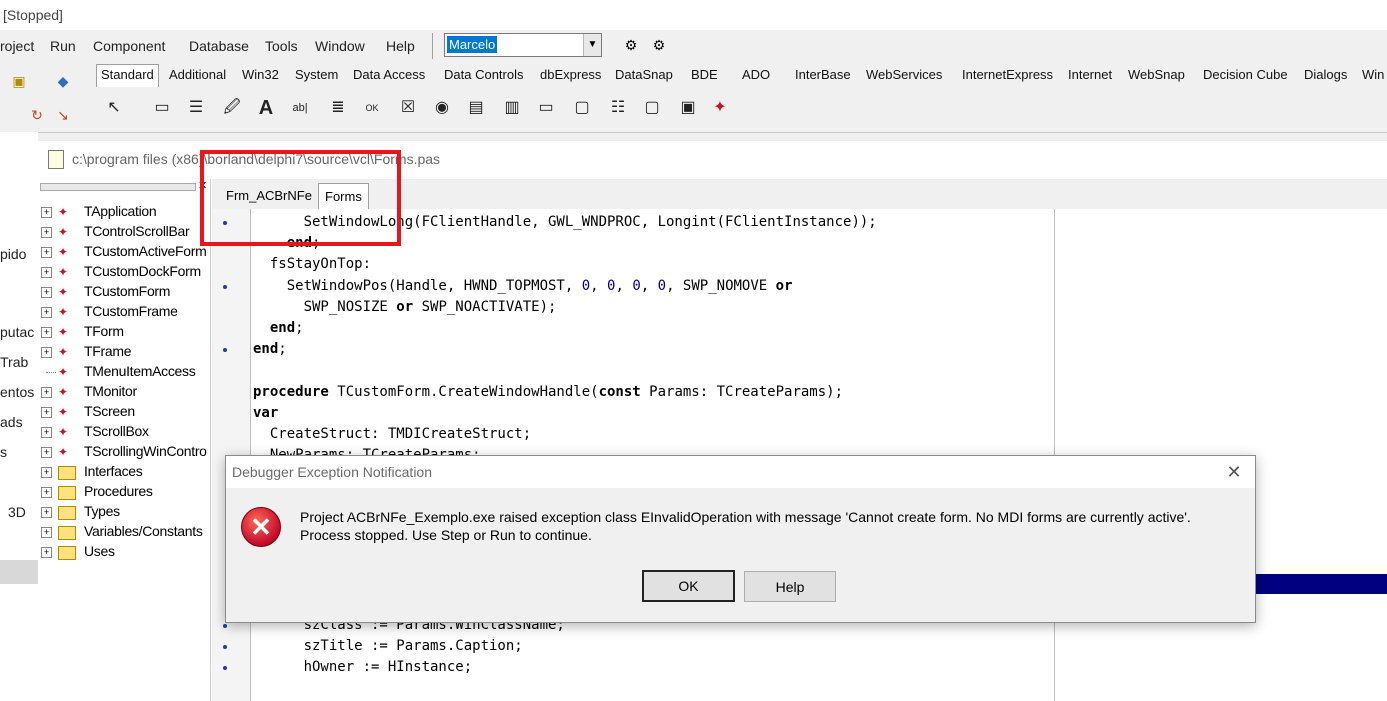 The width and height of the screenshot is (1387, 701). I want to click on explorer-splitter, so click(118, 187).